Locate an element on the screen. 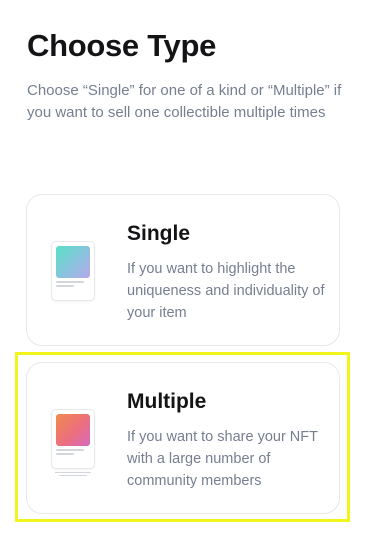  multiple-nft-stack-icon is located at coordinates (73, 439).